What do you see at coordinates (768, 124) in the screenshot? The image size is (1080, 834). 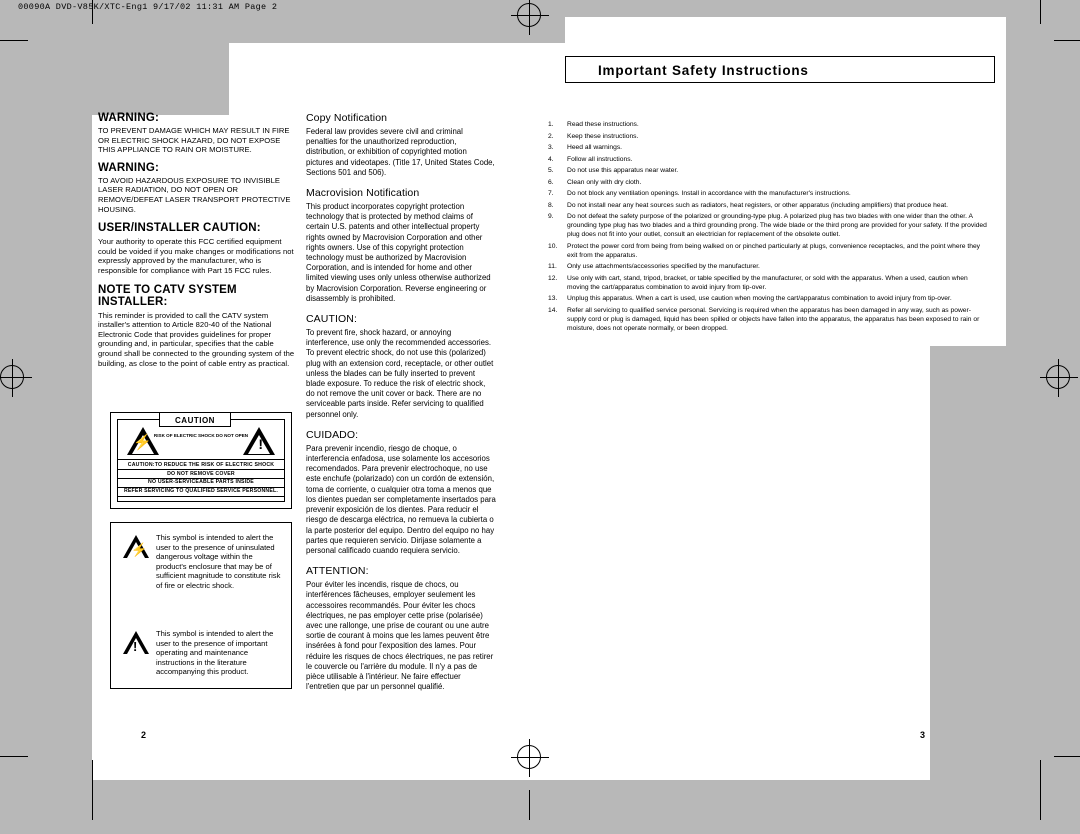 I see `list-item: 1. Read these instructions.` at bounding box center [768, 124].